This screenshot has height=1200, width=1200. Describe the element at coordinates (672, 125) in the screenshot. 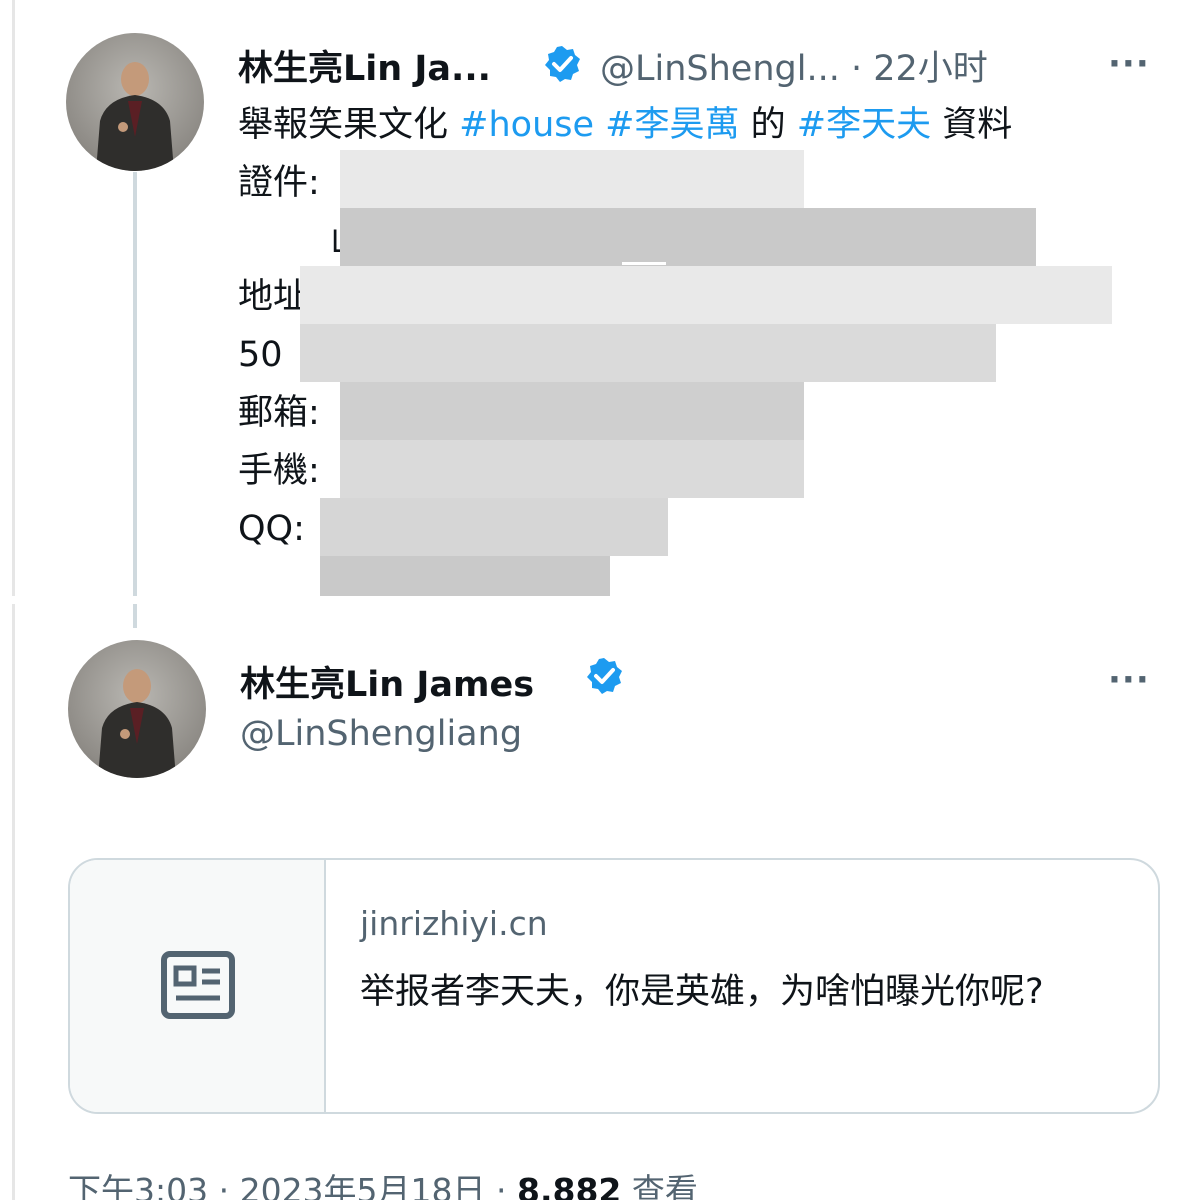

I see `hashtag-li-haowan: #李昊萬` at that location.